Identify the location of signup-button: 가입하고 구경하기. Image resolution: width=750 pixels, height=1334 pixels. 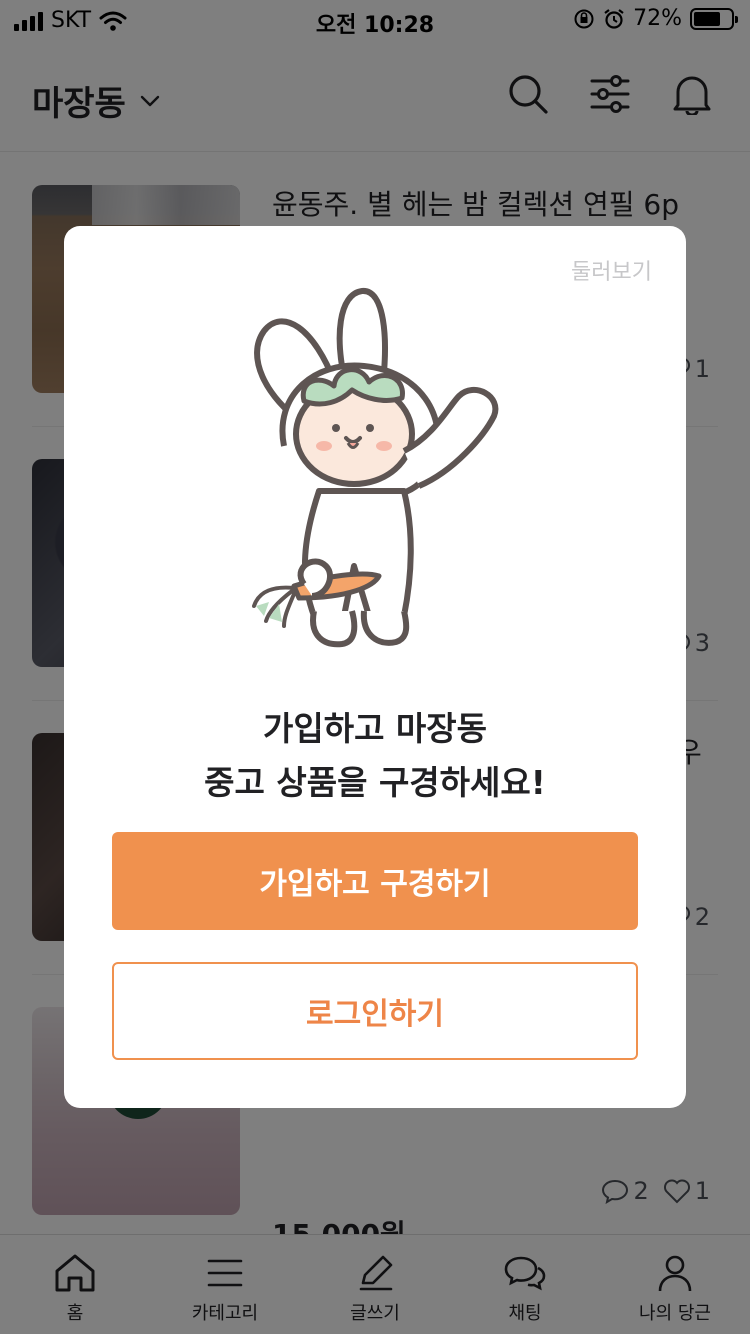
(375, 881).